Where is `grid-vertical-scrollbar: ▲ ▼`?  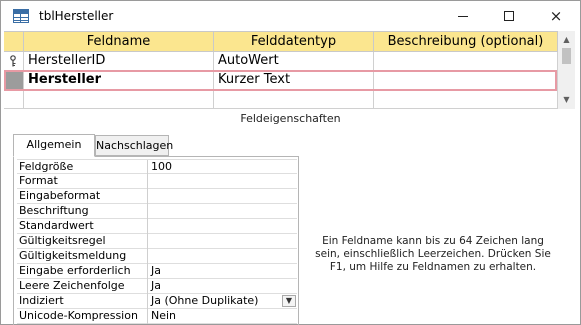
grid-vertical-scrollbar: ▲ ▼ is located at coordinates (566, 70).